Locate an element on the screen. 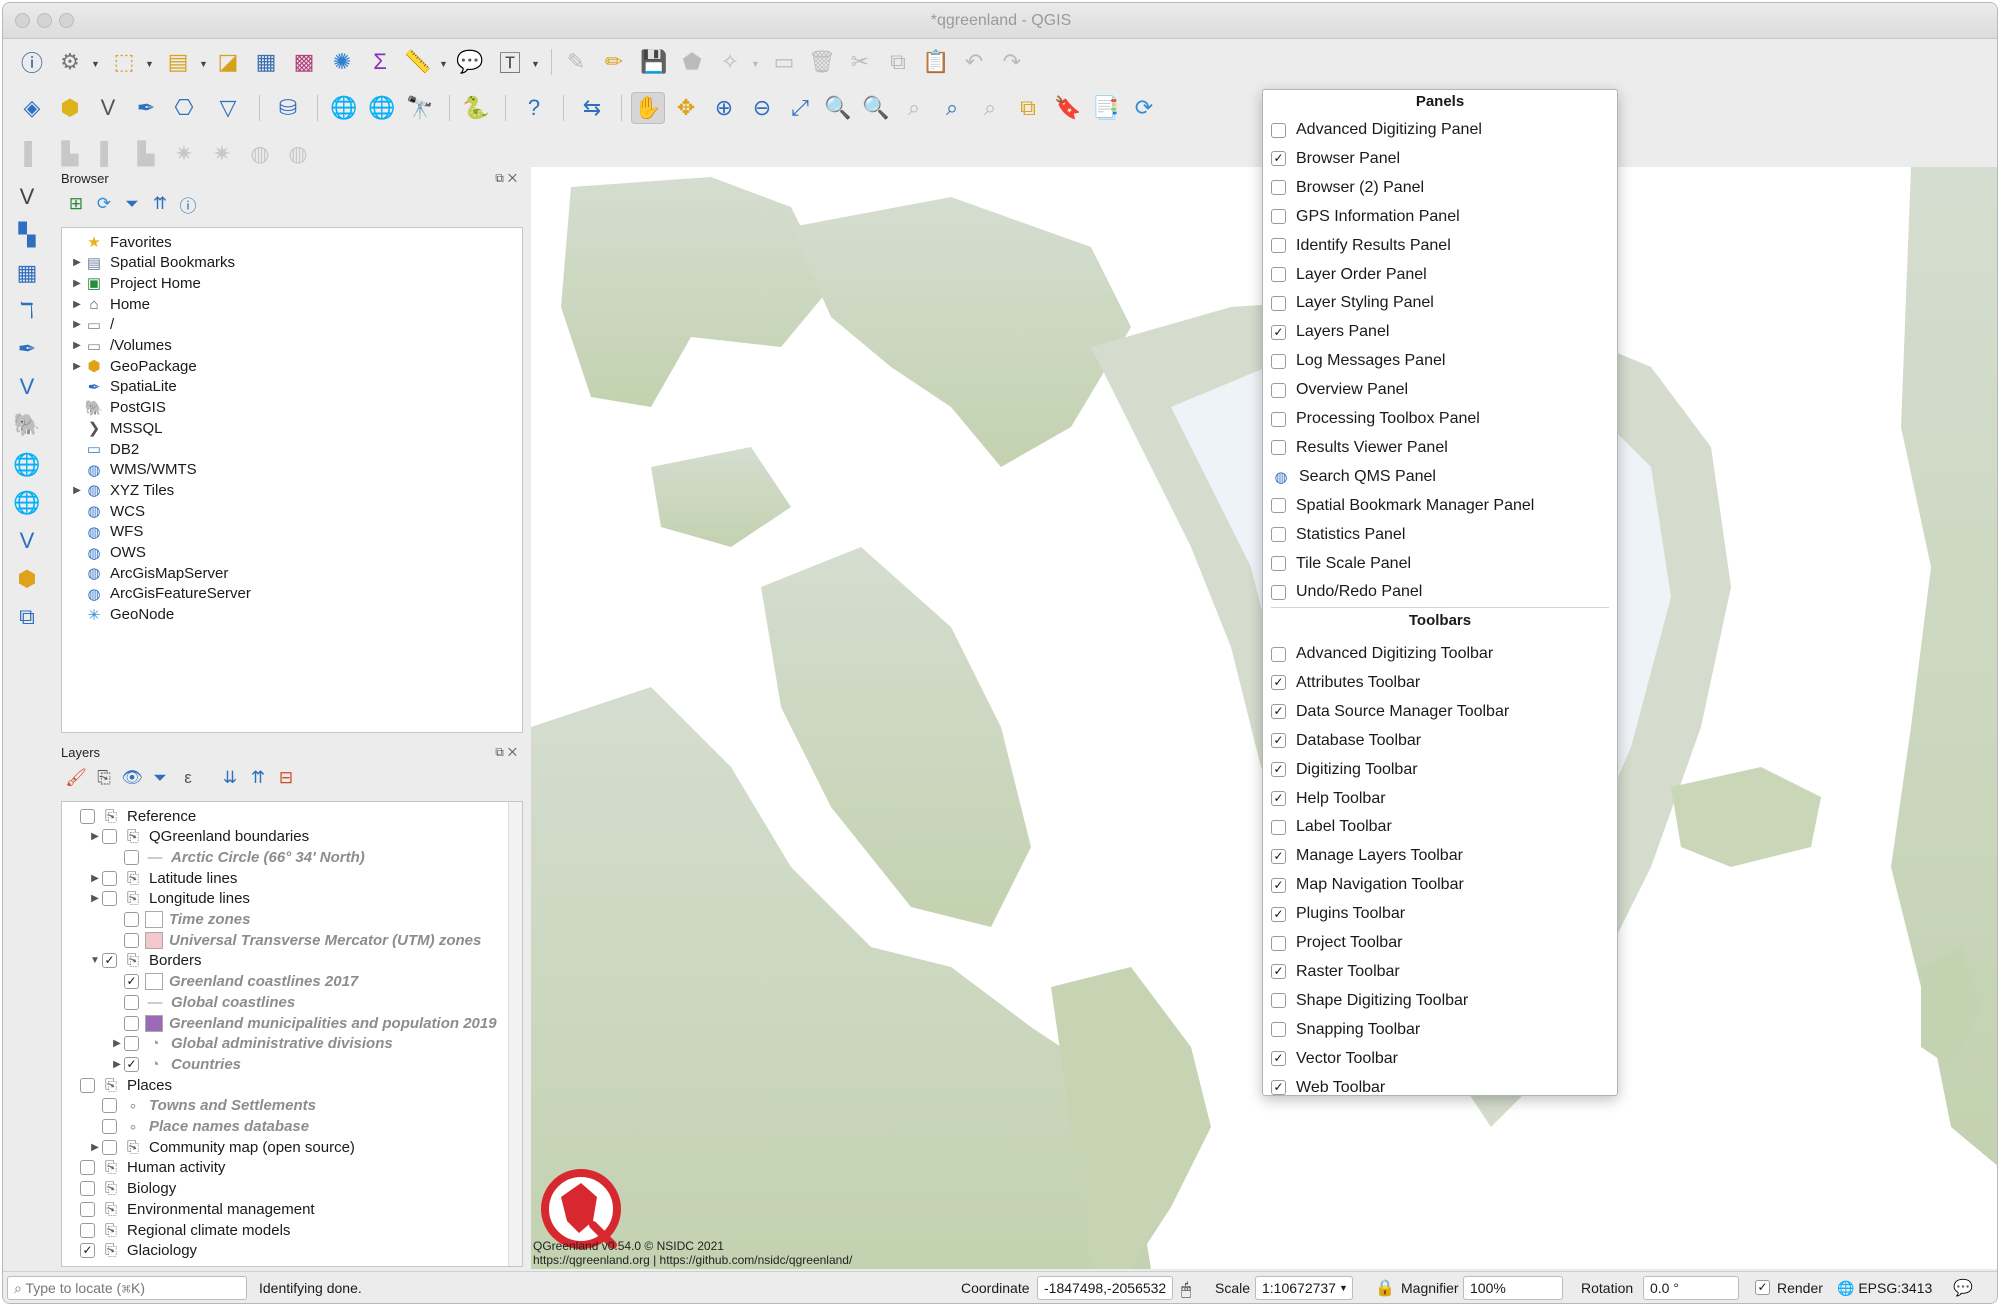  deselect-features-icon: ◪ is located at coordinates (228, 62).